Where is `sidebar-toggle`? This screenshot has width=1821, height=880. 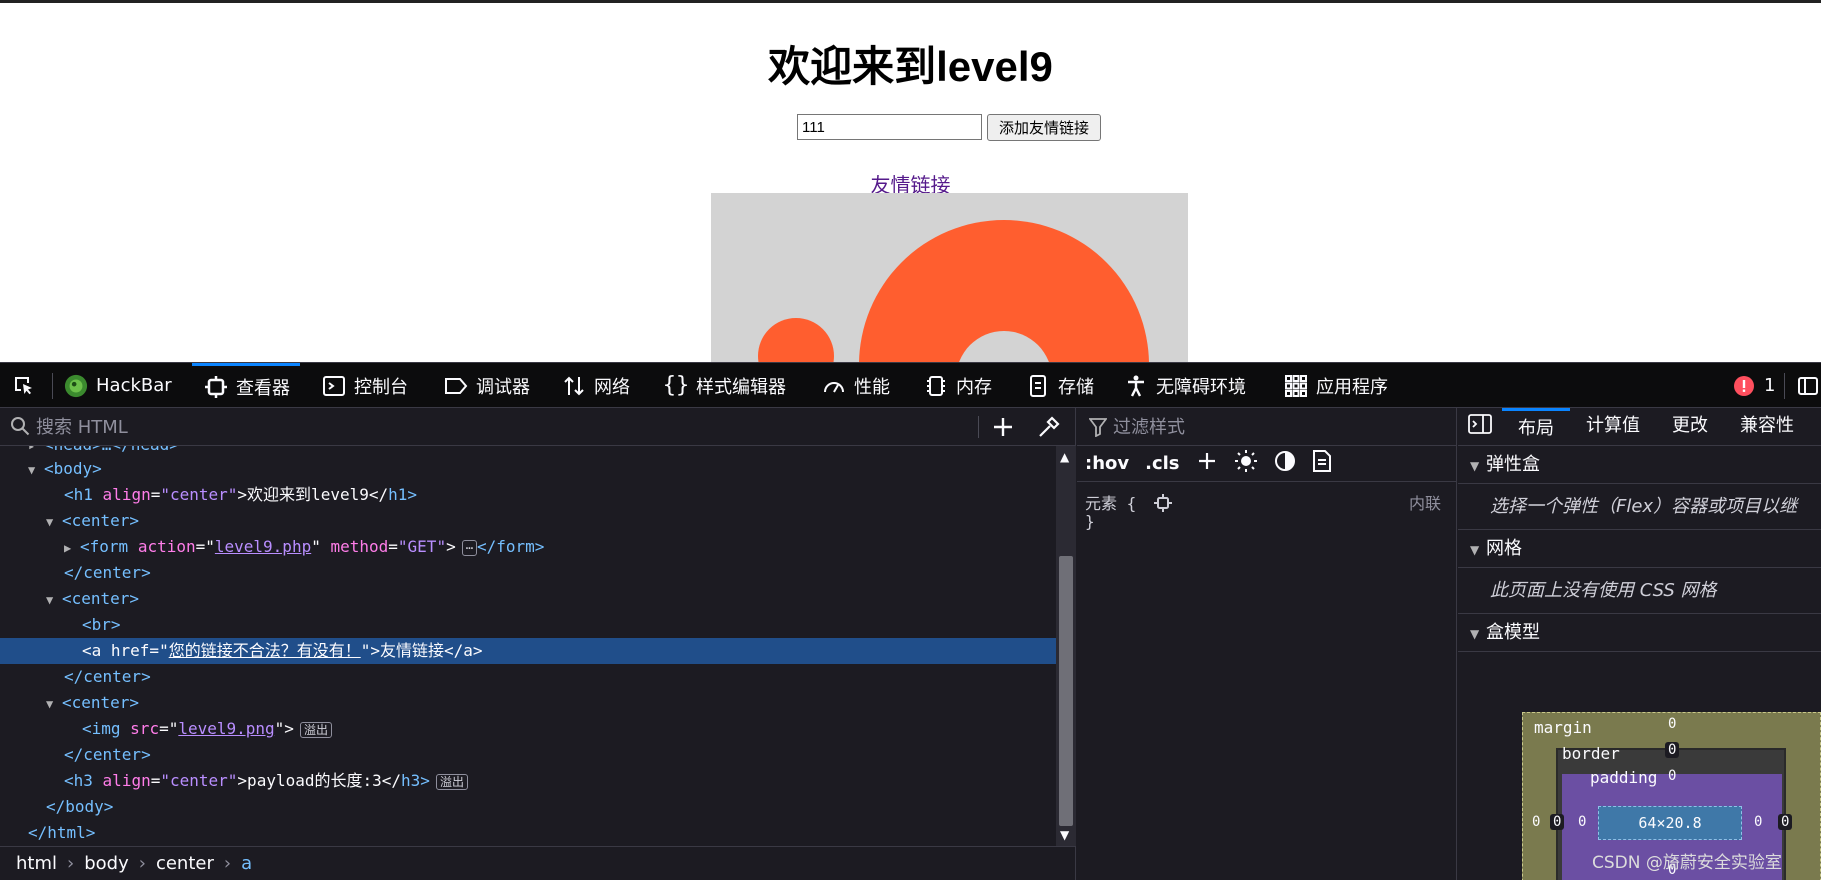 sidebar-toggle is located at coordinates (1480, 426).